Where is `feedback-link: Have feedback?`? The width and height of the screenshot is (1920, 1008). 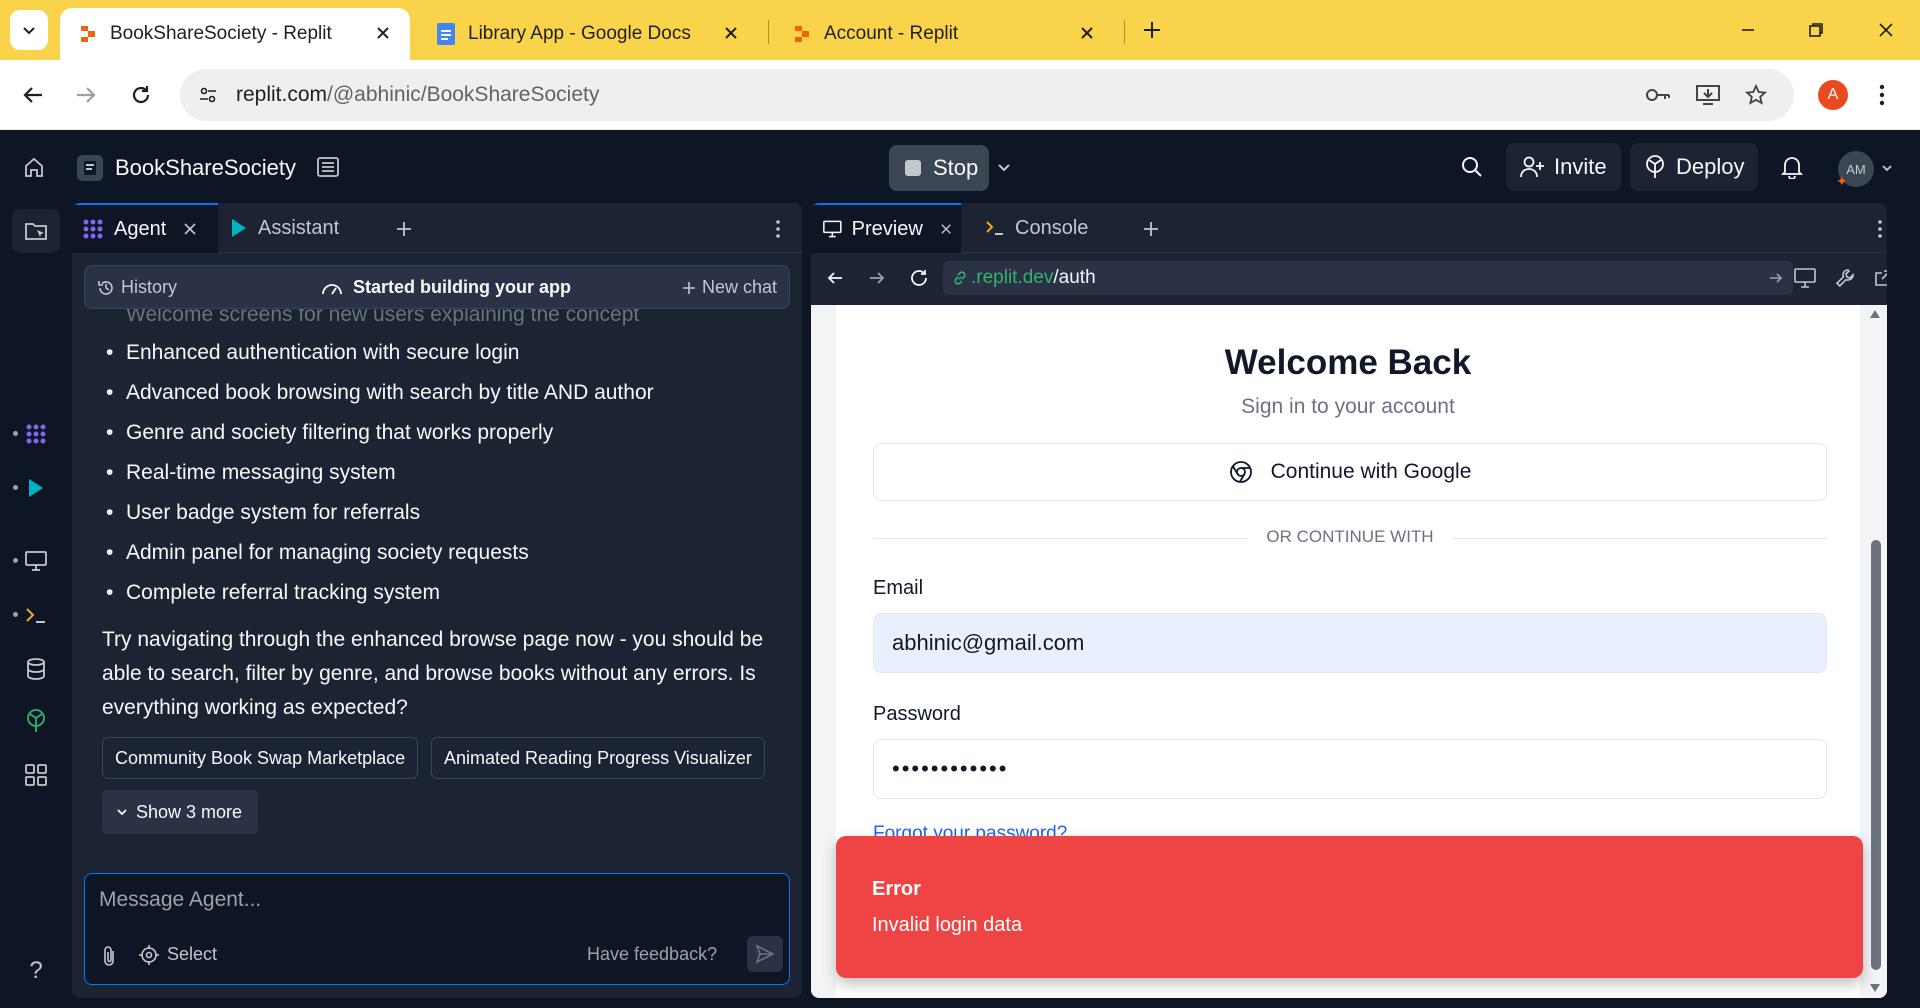
feedback-link: Have feedback? is located at coordinates (652, 954).